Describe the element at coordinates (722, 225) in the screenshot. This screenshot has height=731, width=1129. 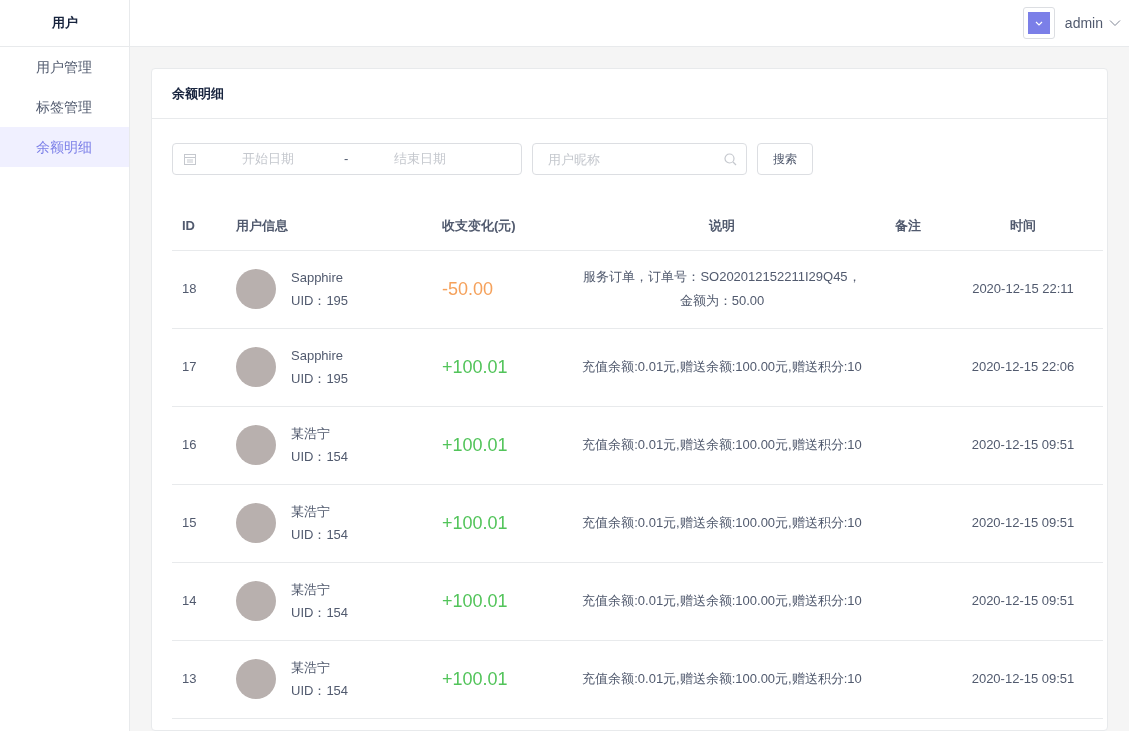
I see `column-header: 说明` at that location.